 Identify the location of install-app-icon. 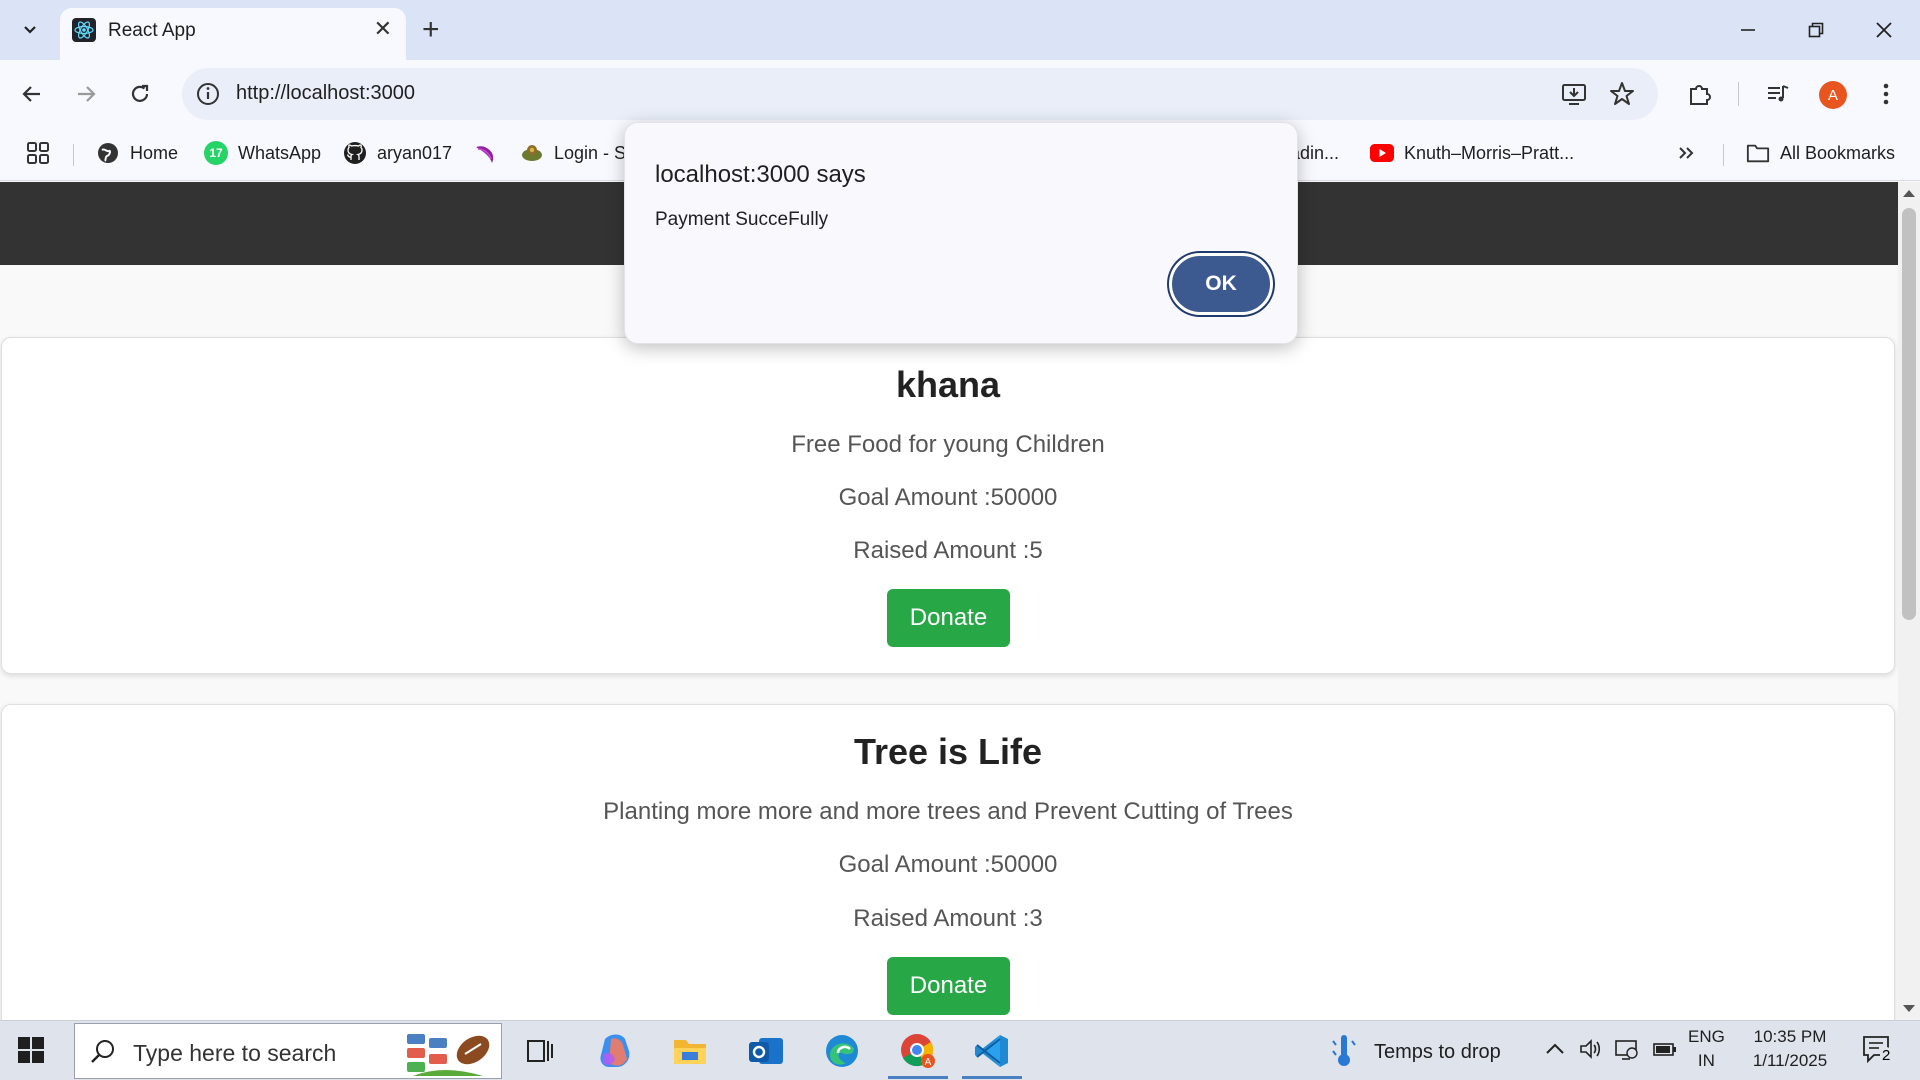
(1574, 94).